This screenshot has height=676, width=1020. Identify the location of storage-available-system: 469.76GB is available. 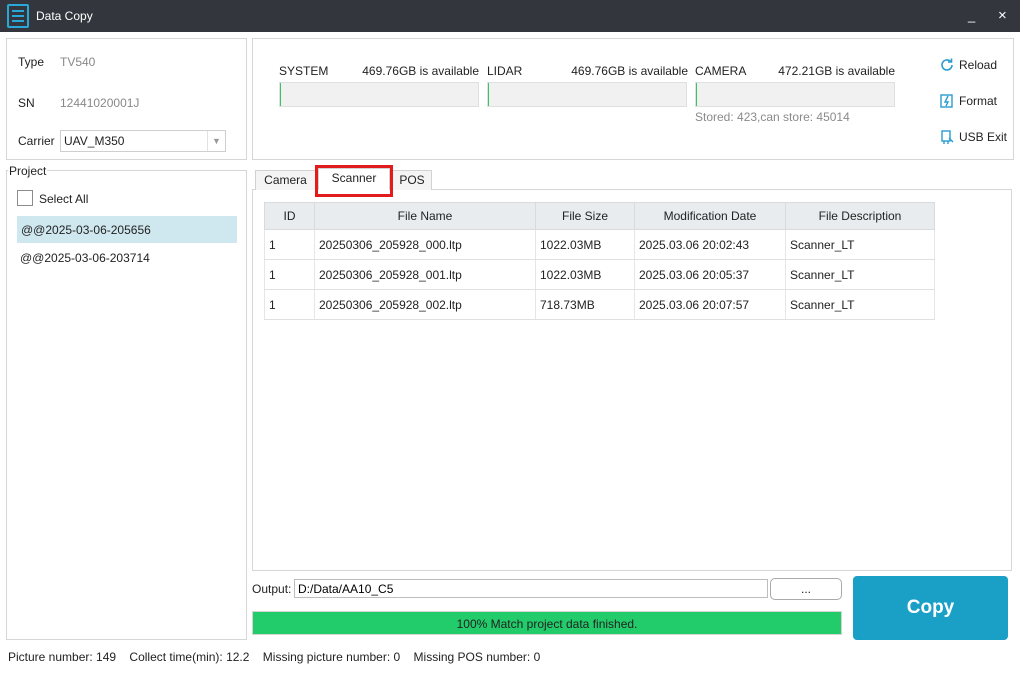
(420, 71).